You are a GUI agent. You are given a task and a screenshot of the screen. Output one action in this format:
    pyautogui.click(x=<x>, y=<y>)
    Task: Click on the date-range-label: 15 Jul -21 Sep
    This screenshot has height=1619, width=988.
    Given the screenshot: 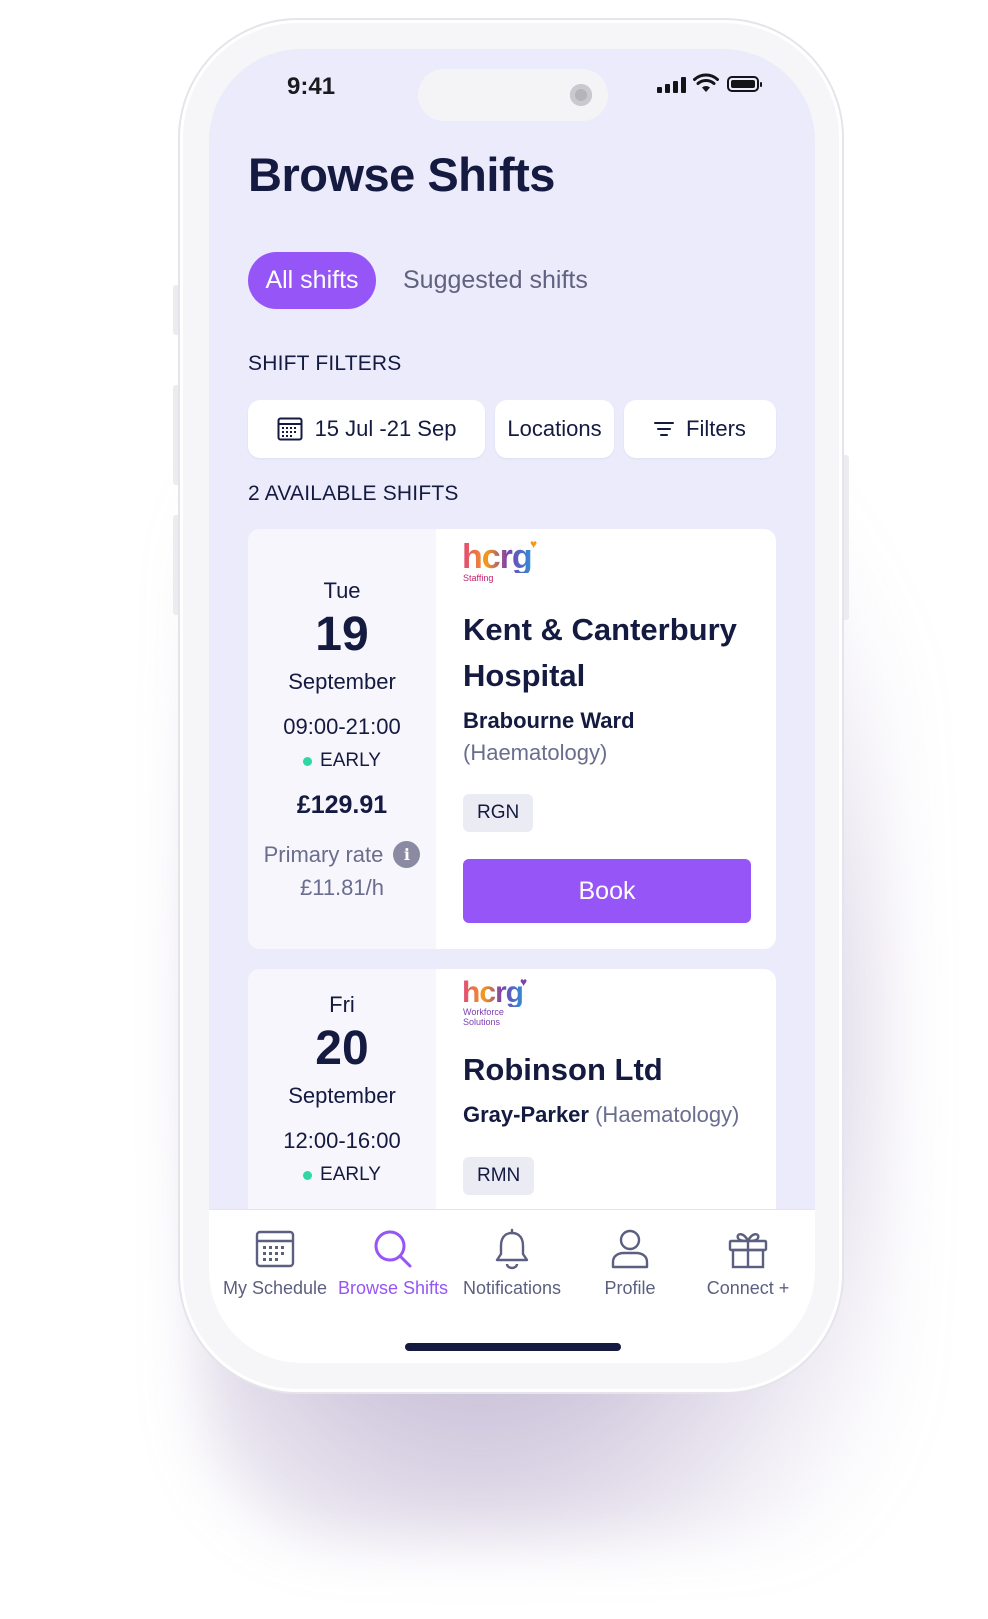 What is the action you would take?
    pyautogui.click(x=385, y=428)
    